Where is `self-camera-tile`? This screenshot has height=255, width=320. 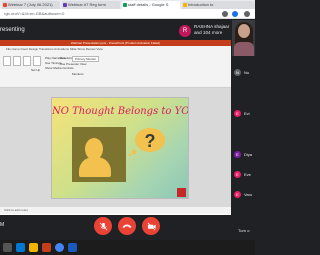
self-camera-tile is located at coordinates (243, 38).